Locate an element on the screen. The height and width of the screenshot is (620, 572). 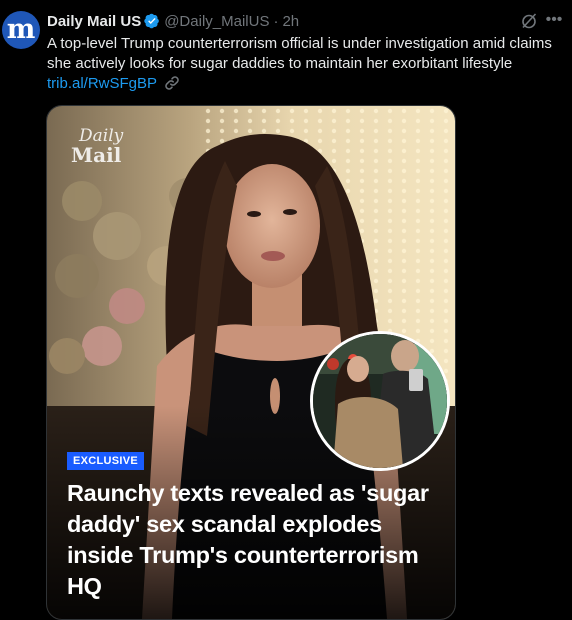
display-name: Daily Mail US is located at coordinates (94, 21).